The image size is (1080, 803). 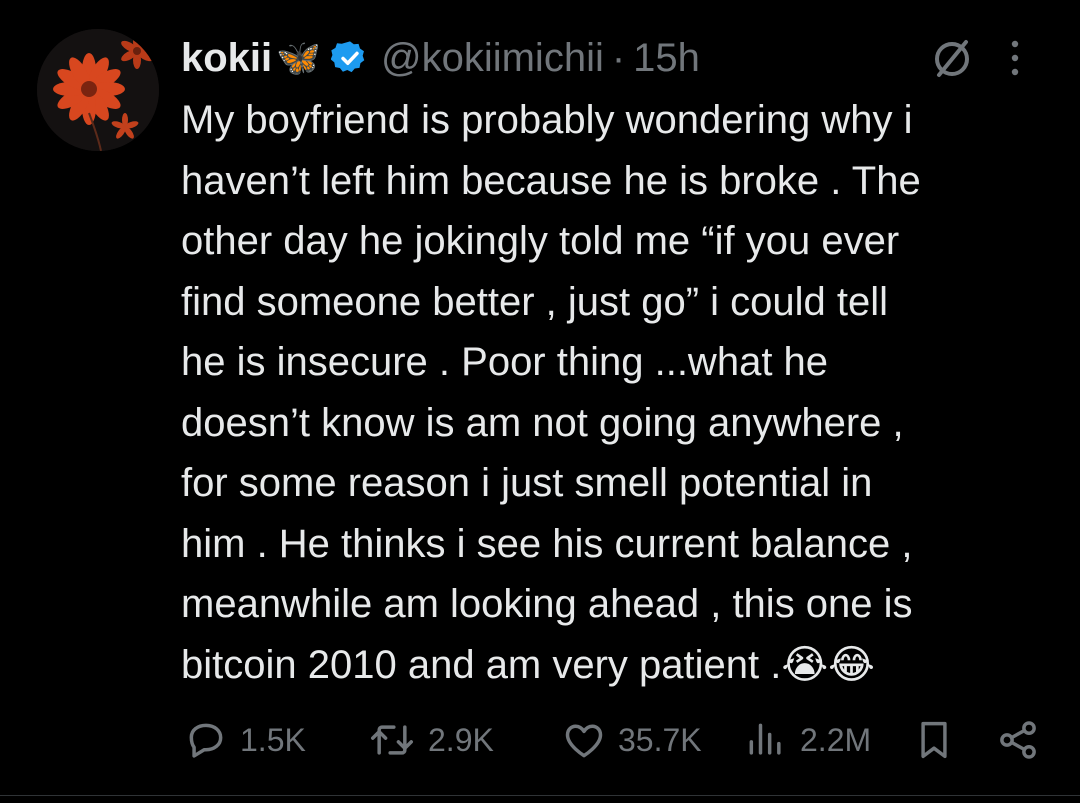 What do you see at coordinates (540, 795) in the screenshot?
I see `divider` at bounding box center [540, 795].